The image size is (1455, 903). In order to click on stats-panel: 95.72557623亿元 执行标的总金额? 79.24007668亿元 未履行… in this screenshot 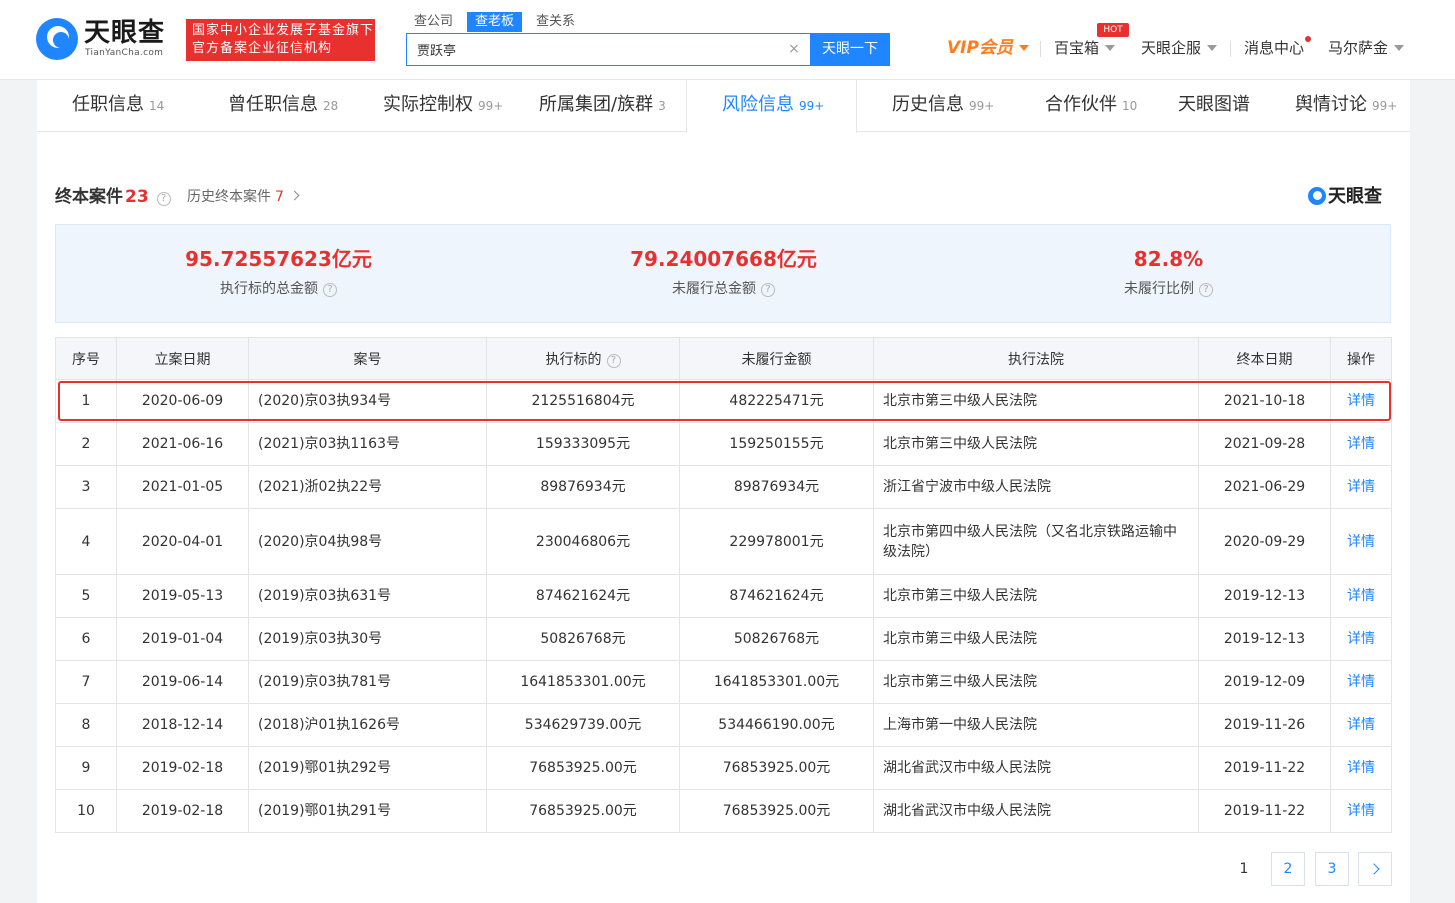, I will do `click(723, 273)`.